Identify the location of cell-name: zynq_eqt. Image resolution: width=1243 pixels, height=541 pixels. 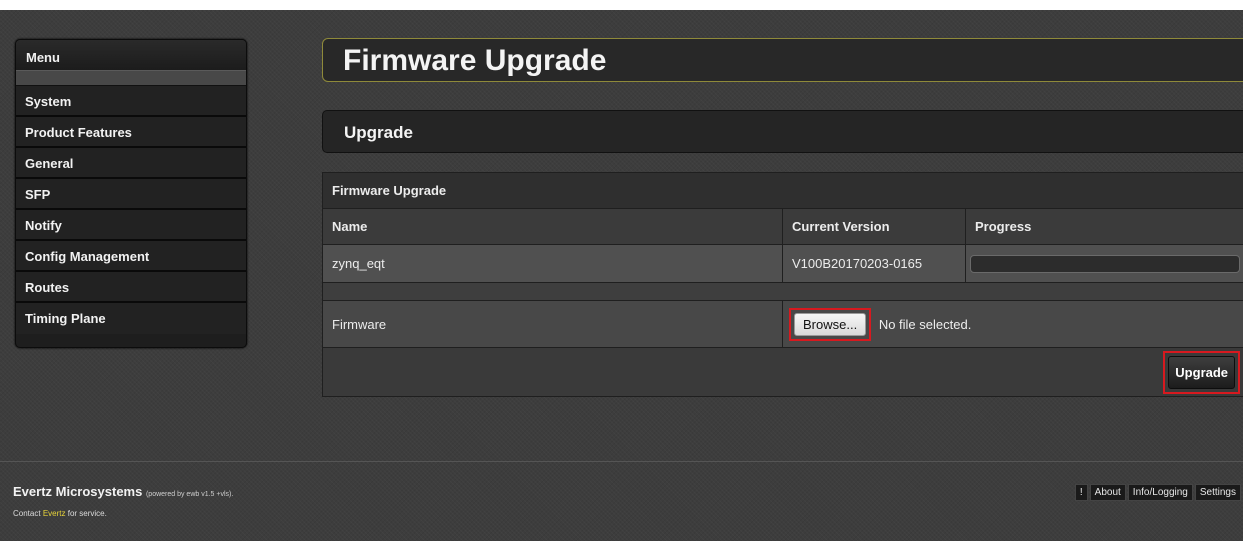
(552, 263).